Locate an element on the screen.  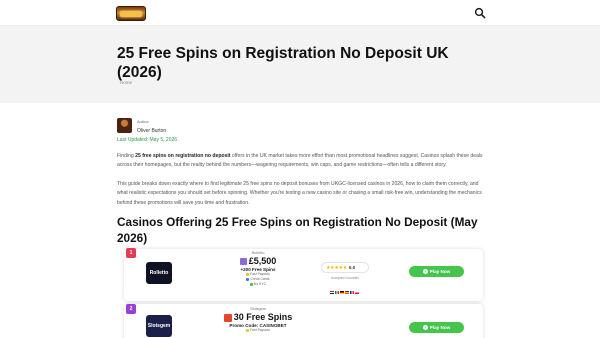
rating-value: 5.0 is located at coordinates (352, 267).